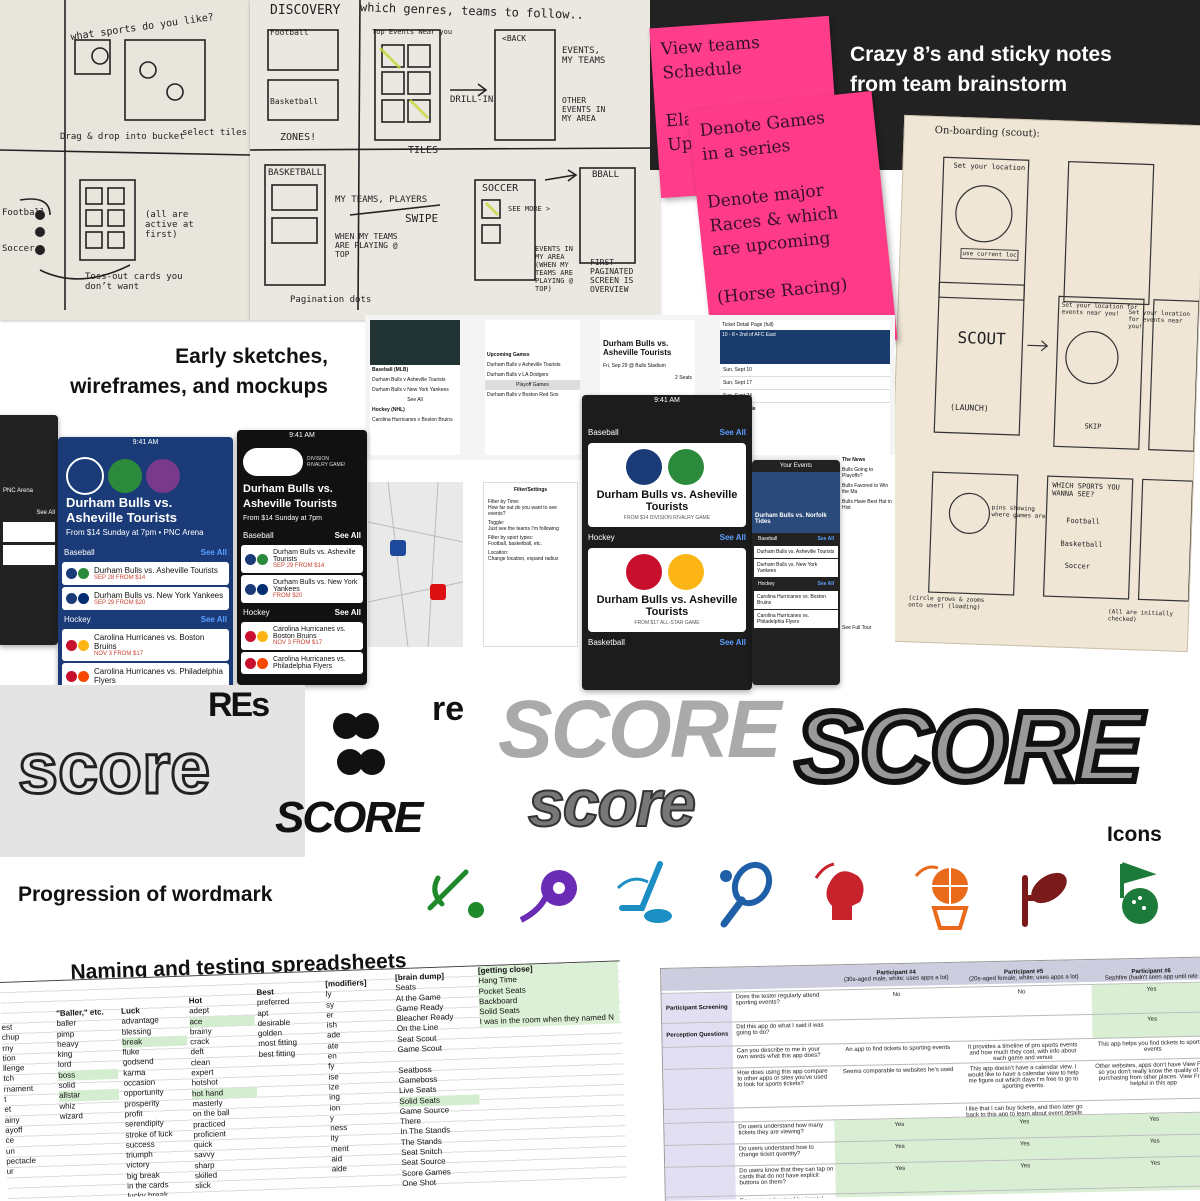 The height and width of the screenshot is (1201, 1200). Describe the element at coordinates (398, 548) in the screenshot. I see `map-pin-bulls` at that location.